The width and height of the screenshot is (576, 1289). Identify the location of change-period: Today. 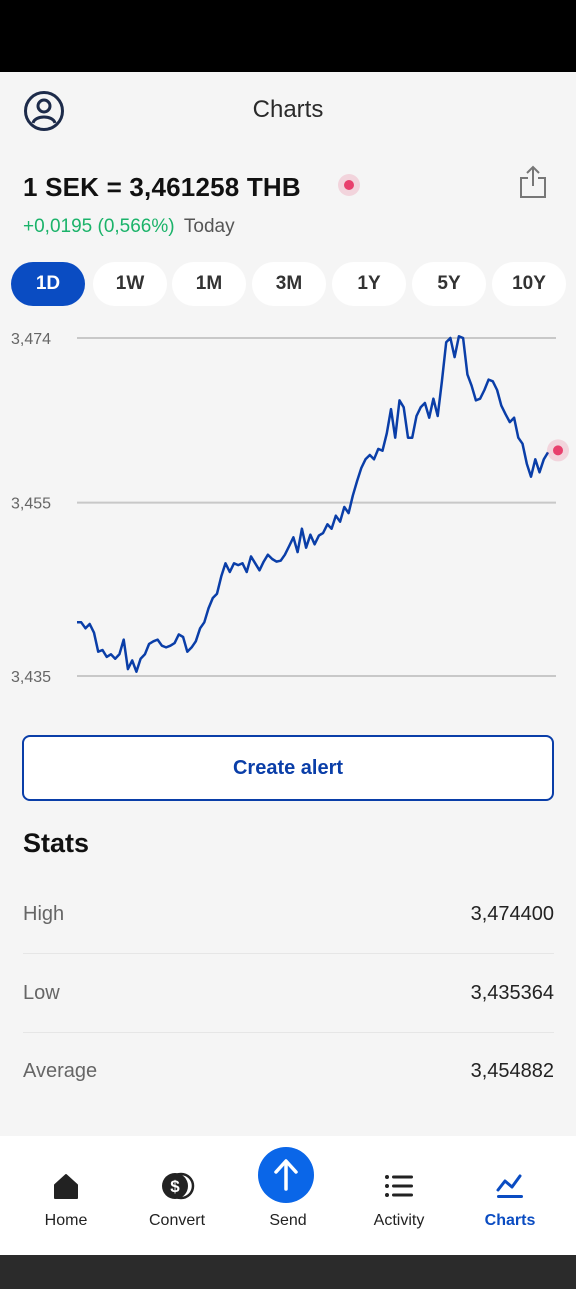
(209, 226).